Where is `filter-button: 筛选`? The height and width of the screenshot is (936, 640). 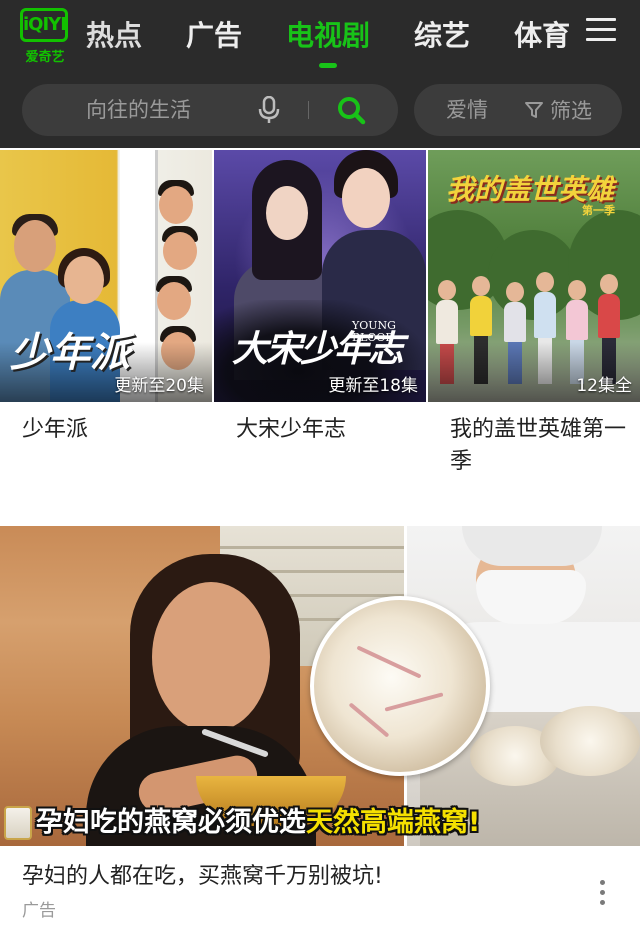 filter-button: 筛选 is located at coordinates (558, 110).